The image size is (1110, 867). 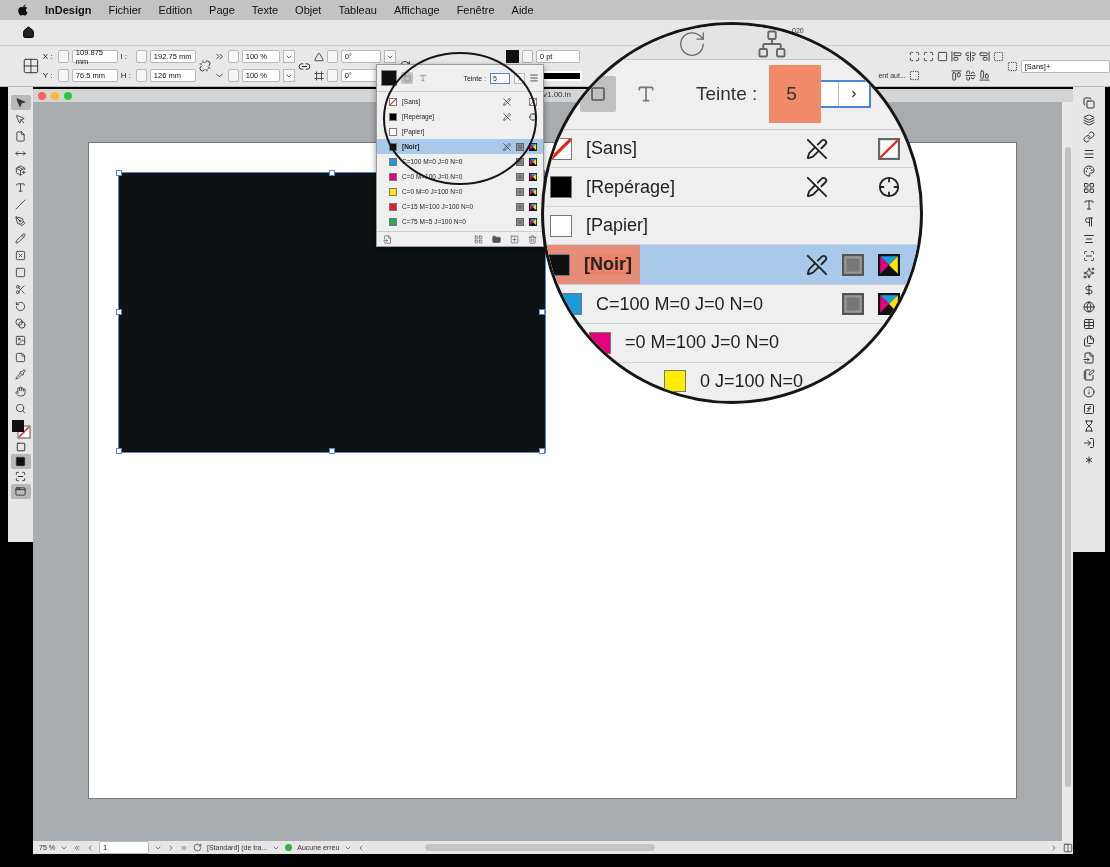 I want to click on asterisk-icon, so click(x=1089, y=460).